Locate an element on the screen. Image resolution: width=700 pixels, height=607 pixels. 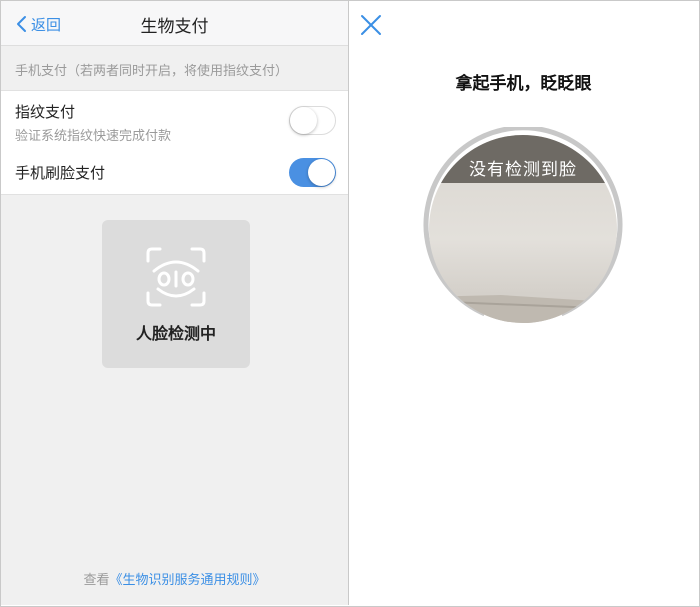
fingerprint-pay-subtitle: 验证系统指纹快速完成付款 is located at coordinates (93, 136).